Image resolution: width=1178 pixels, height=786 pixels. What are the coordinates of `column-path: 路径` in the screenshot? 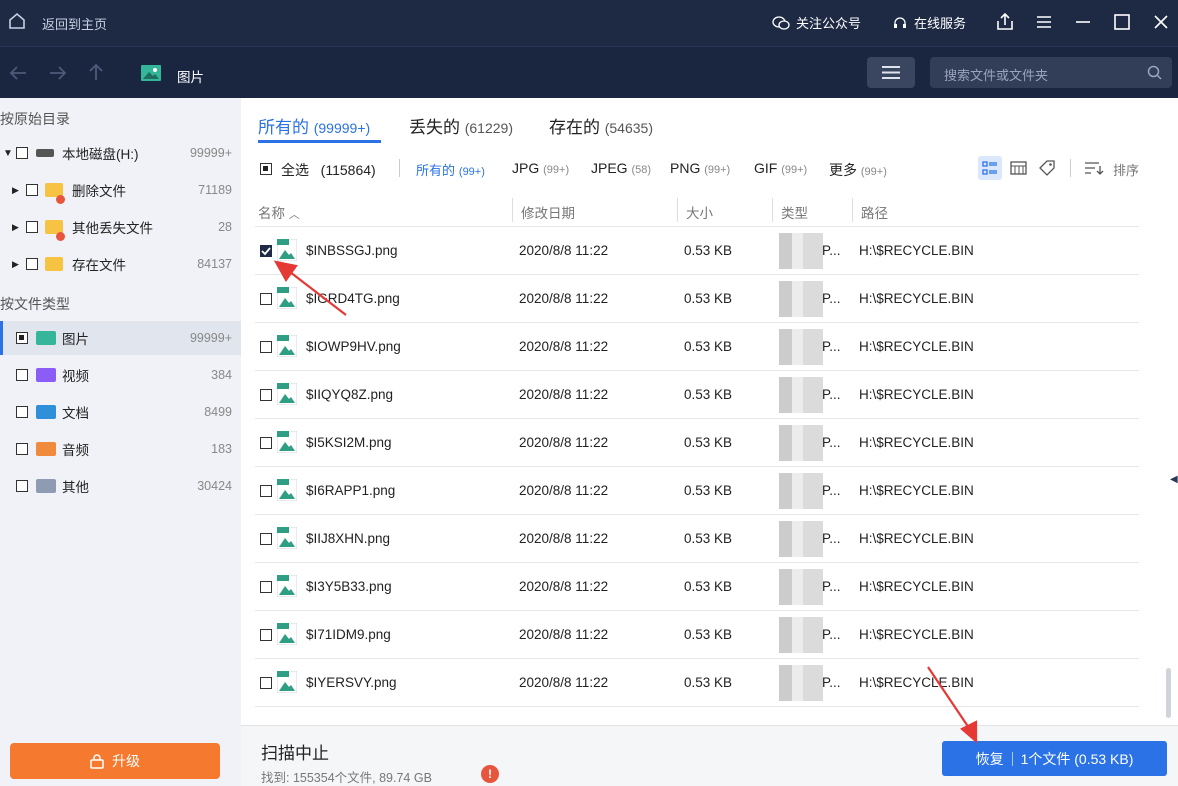 It's located at (874, 212).